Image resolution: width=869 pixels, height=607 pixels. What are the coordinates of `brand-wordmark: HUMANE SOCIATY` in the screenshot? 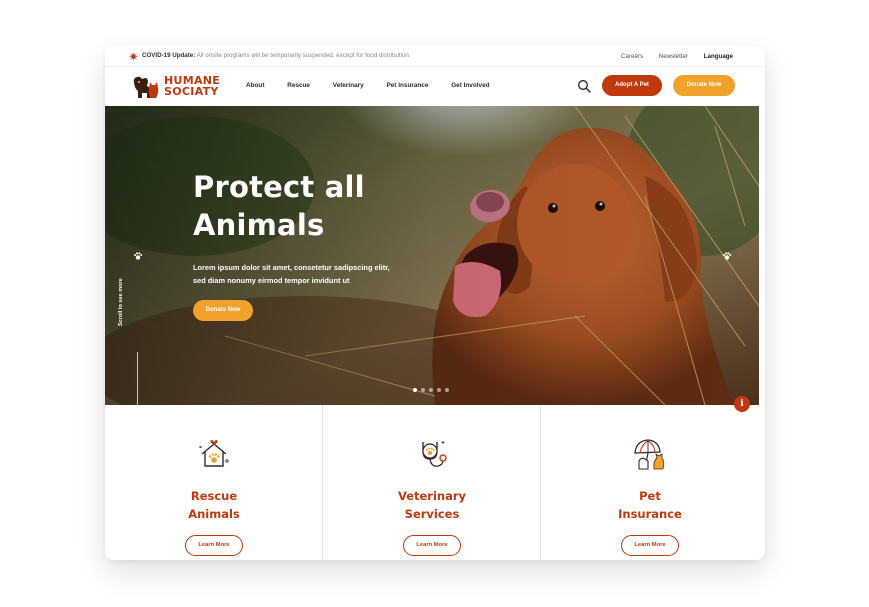 It's located at (192, 86).